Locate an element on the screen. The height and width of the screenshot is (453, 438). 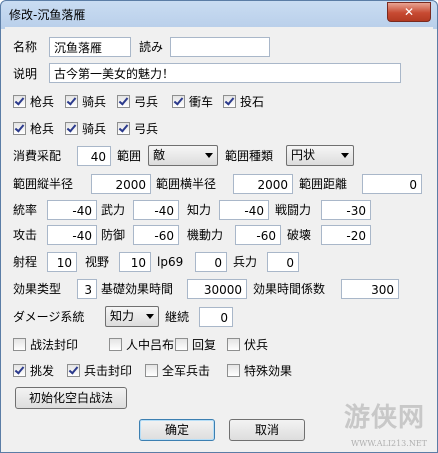
effect-type-input: 3 is located at coordinates (87, 289).